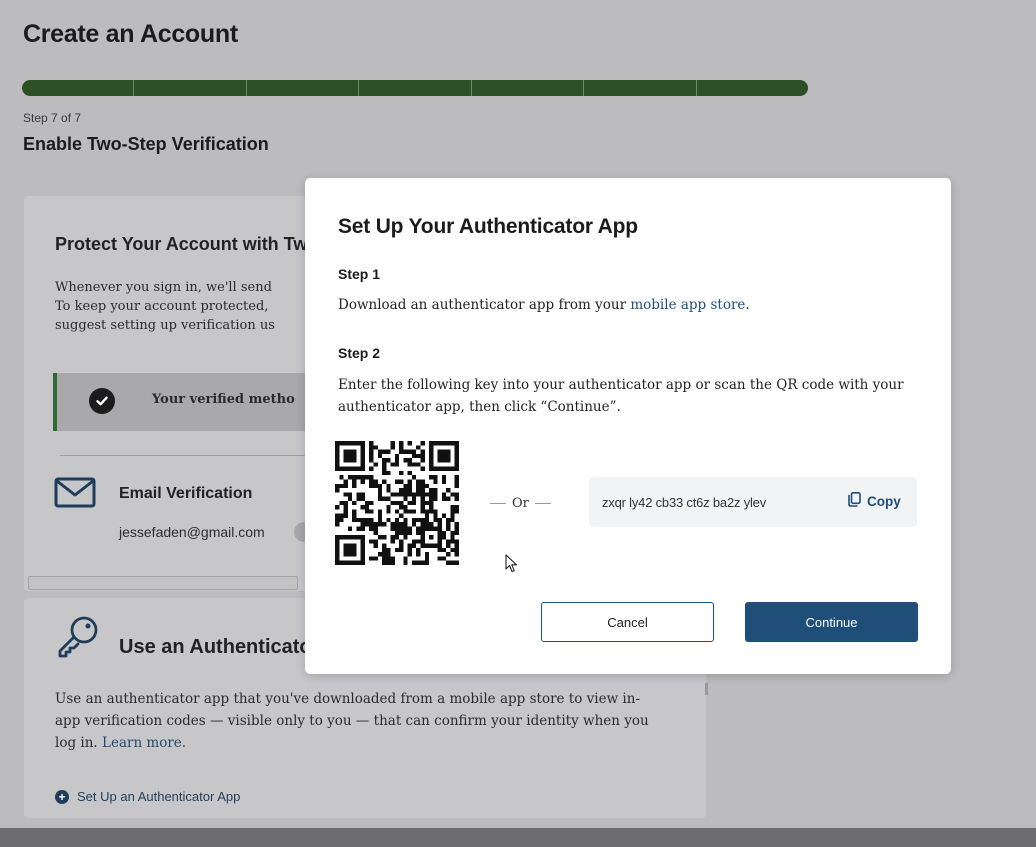 The height and width of the screenshot is (847, 1036). I want to click on envelope-icon, so click(75, 494).